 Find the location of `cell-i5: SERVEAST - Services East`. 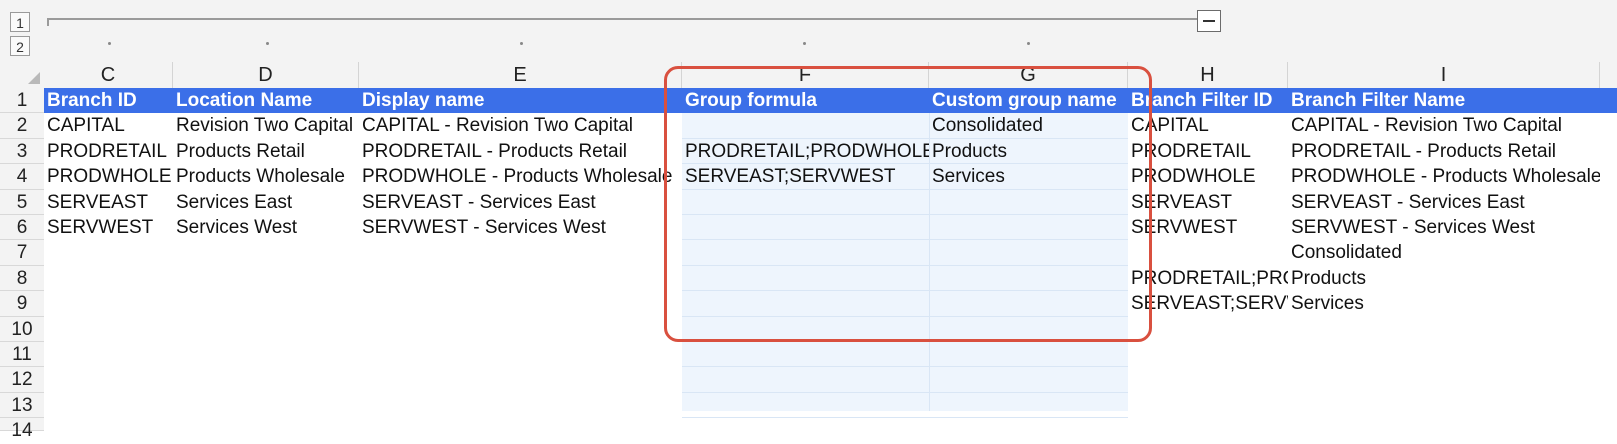

cell-i5: SERVEAST - Services East is located at coordinates (1444, 202).